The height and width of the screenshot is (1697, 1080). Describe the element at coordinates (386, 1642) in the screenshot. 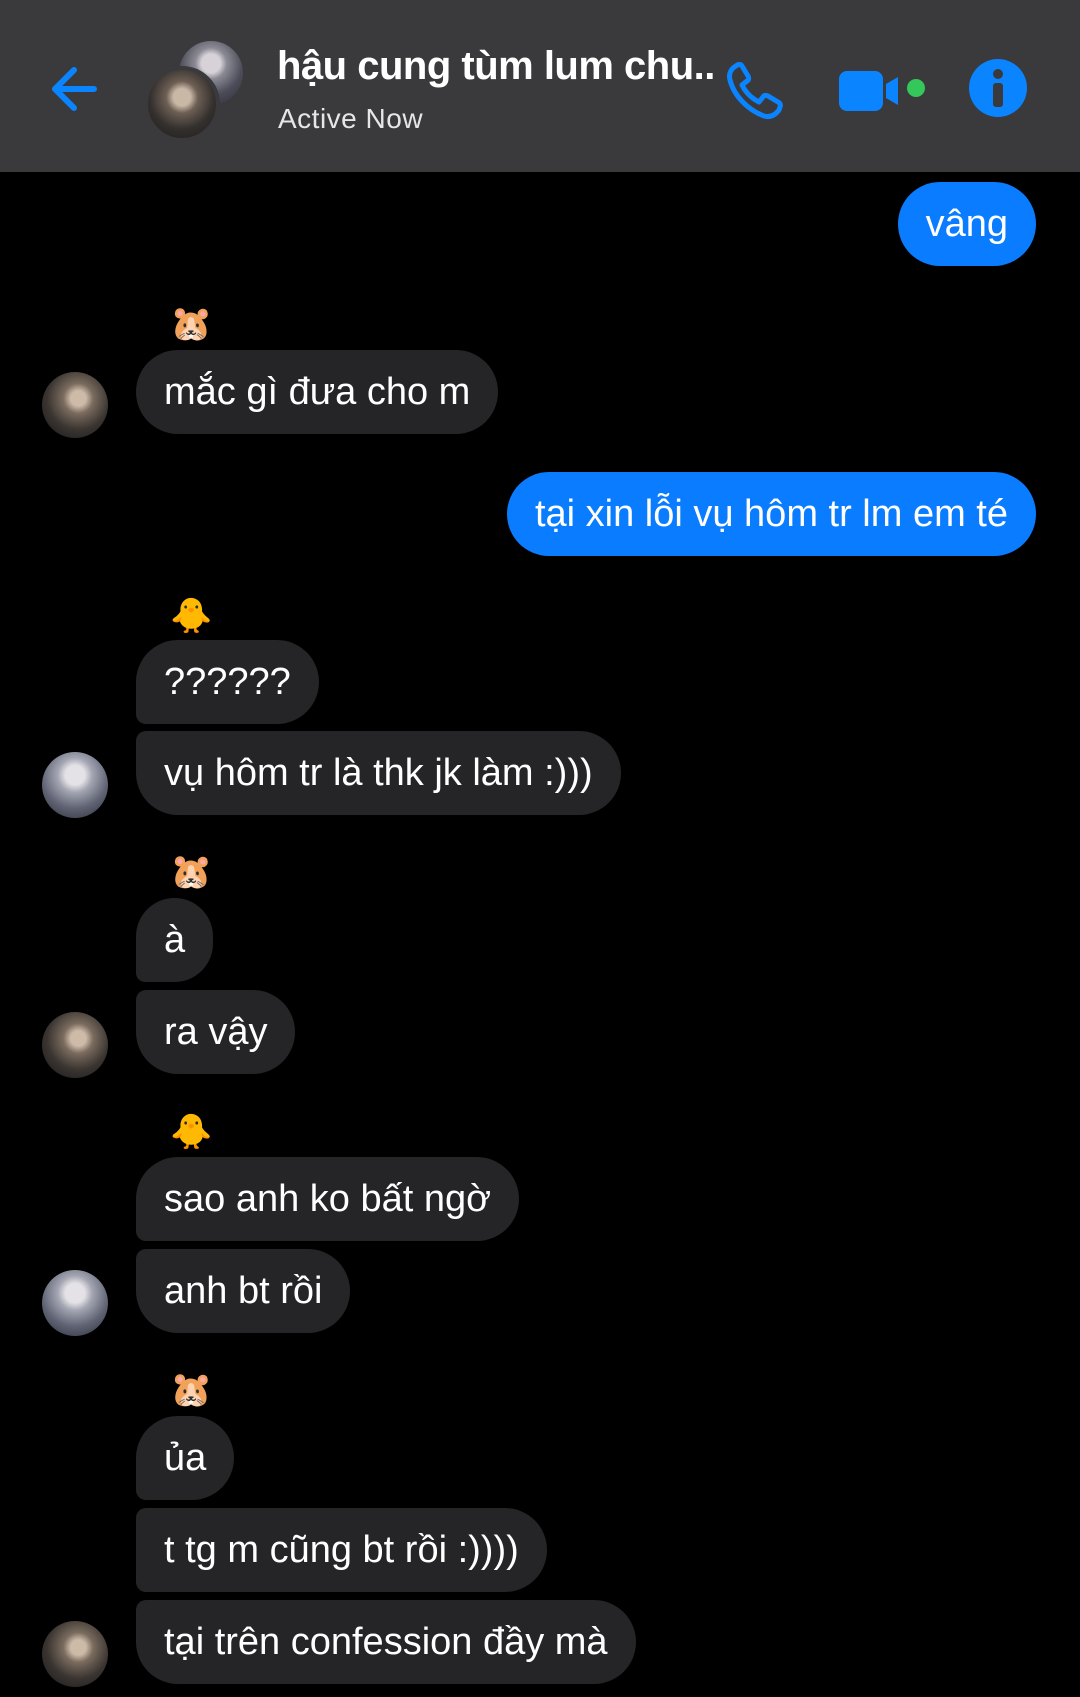

I see `incoming-message: tại trên confession đầy mà` at that location.